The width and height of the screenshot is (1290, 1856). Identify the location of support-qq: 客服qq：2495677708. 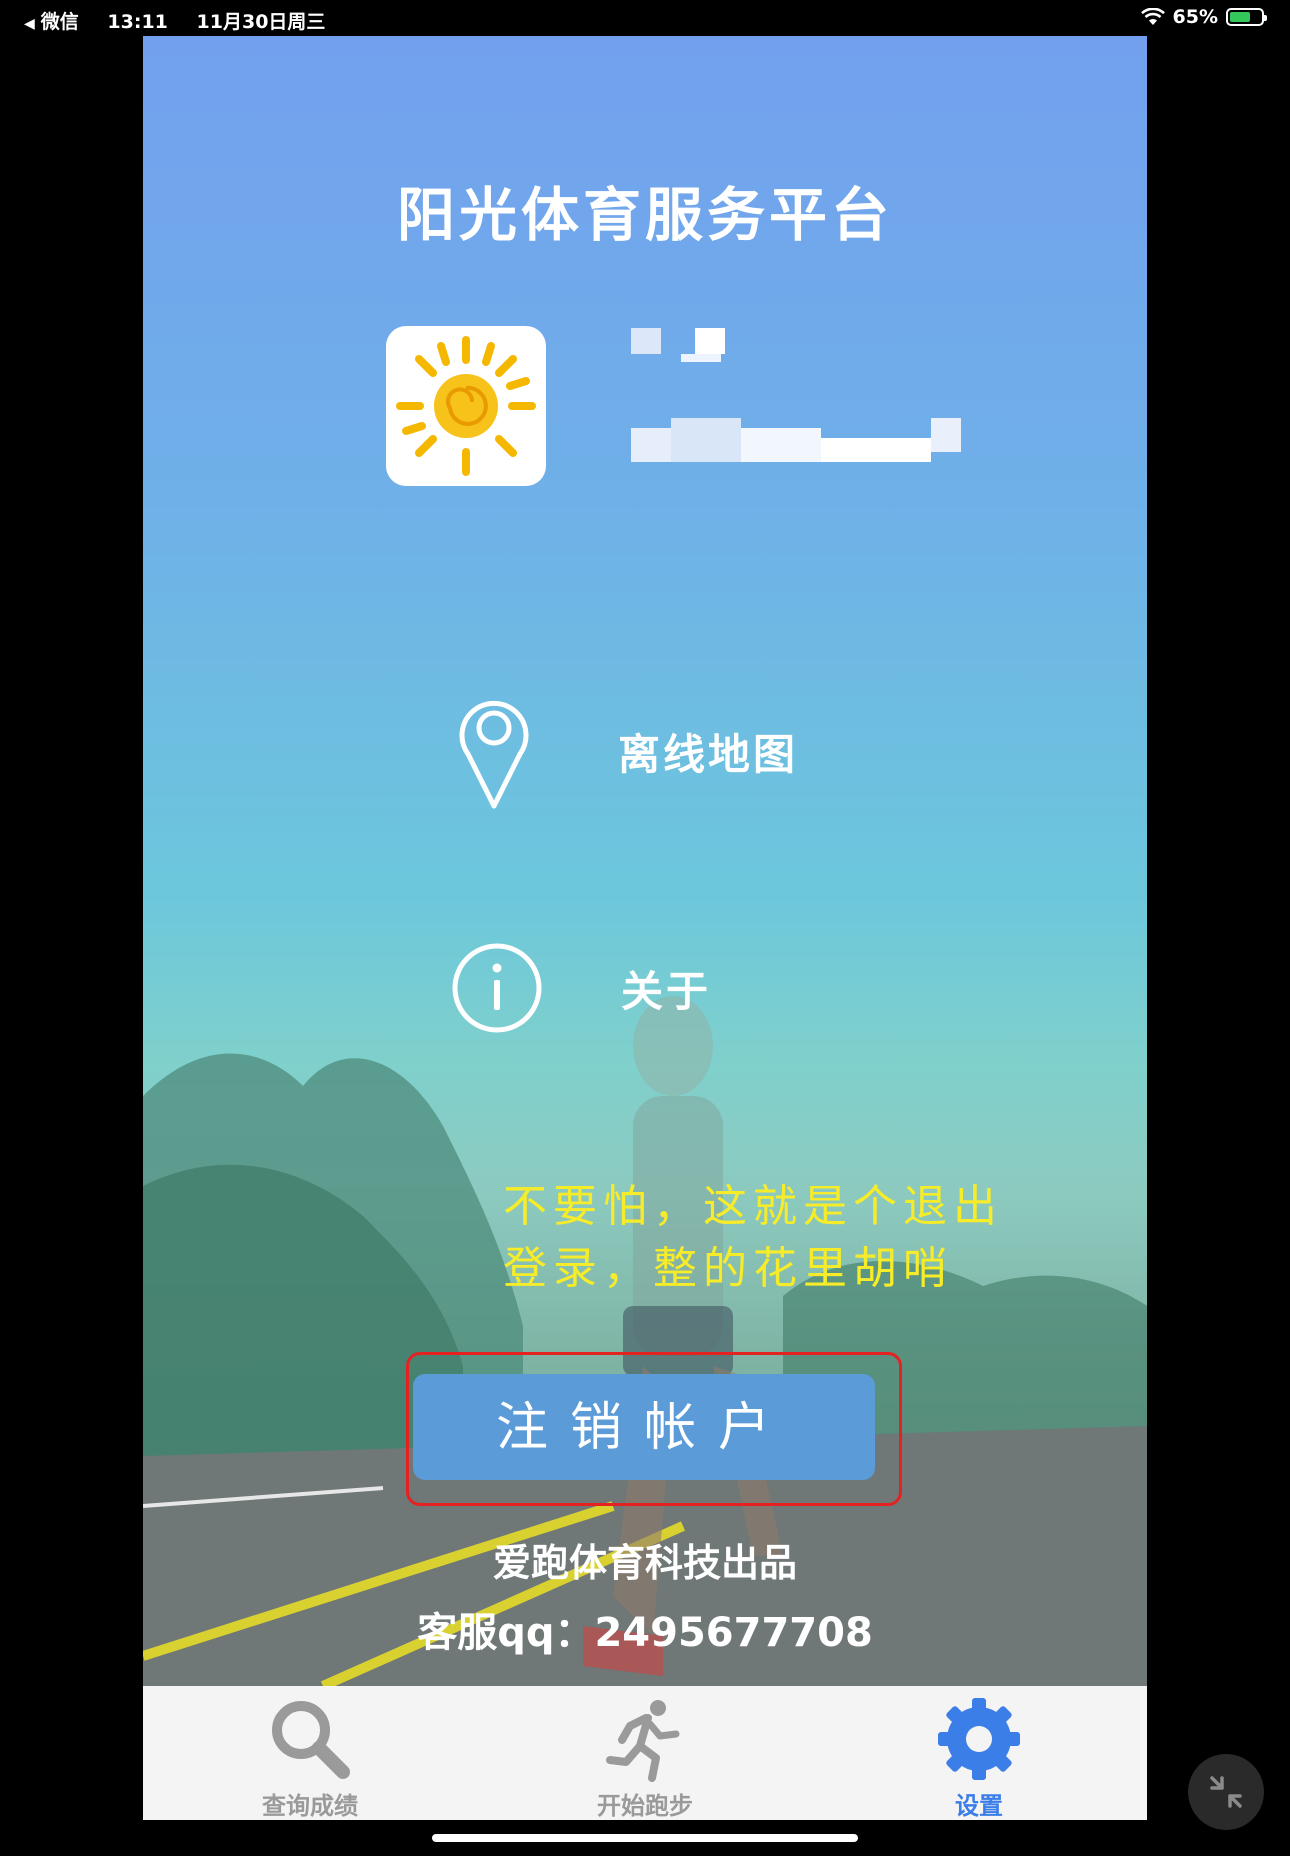
(645, 1633).